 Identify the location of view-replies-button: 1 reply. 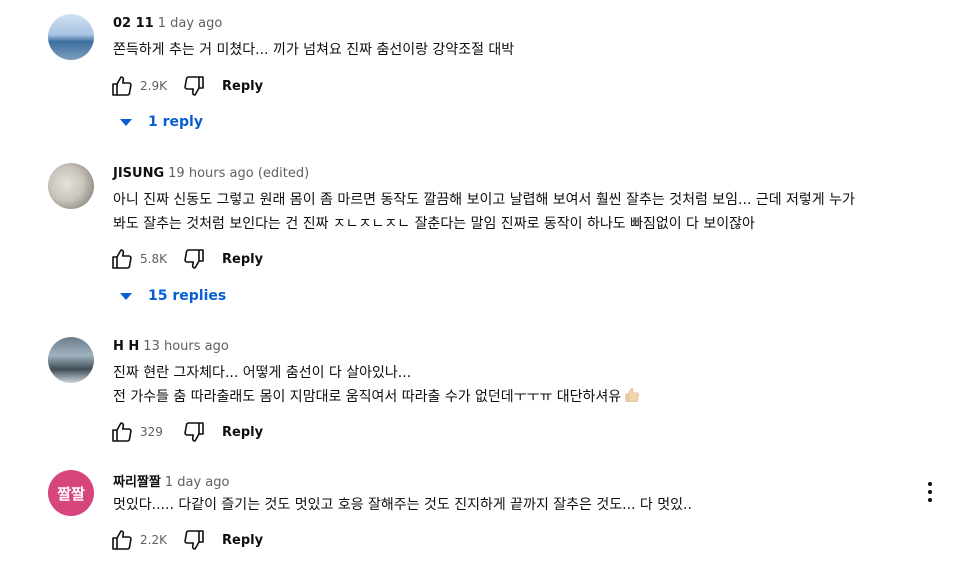
(160, 122).